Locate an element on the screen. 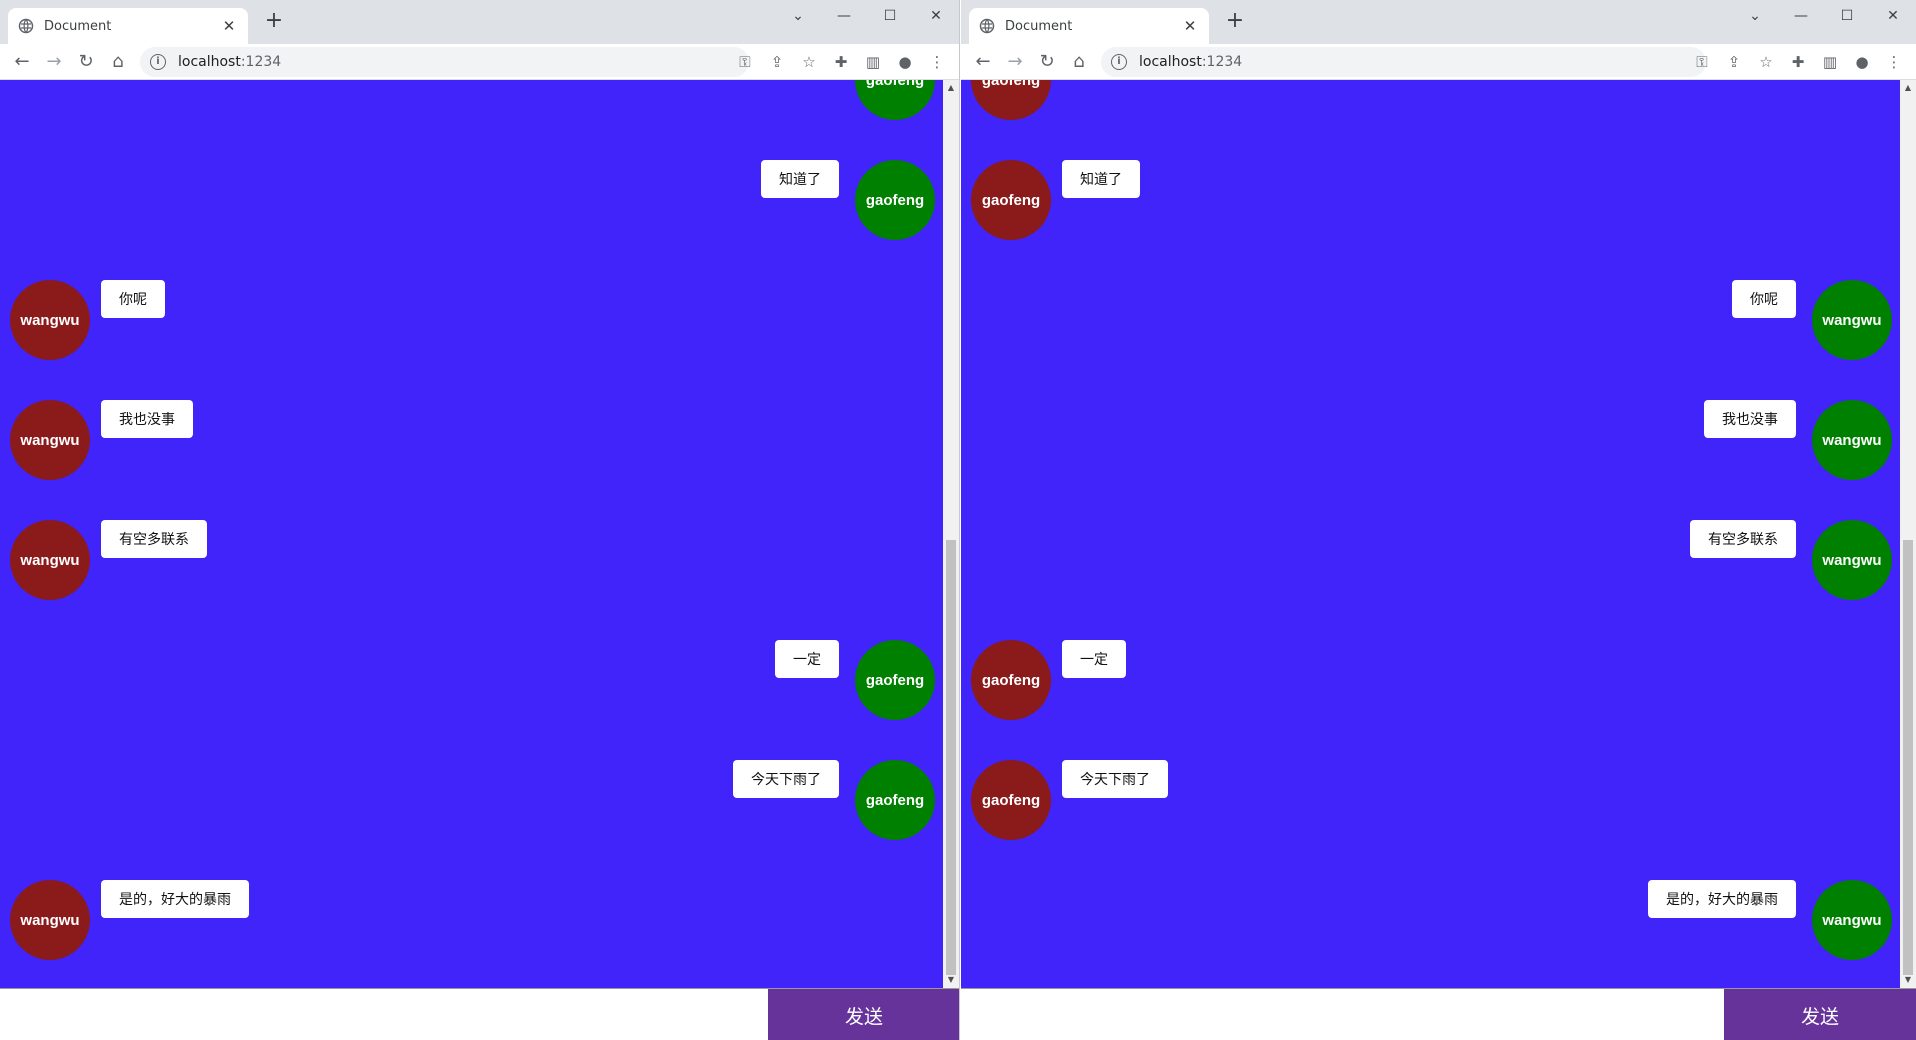 Image resolution: width=1916 pixels, height=1040 pixels. message-bubble: 知道了 is located at coordinates (1101, 179).